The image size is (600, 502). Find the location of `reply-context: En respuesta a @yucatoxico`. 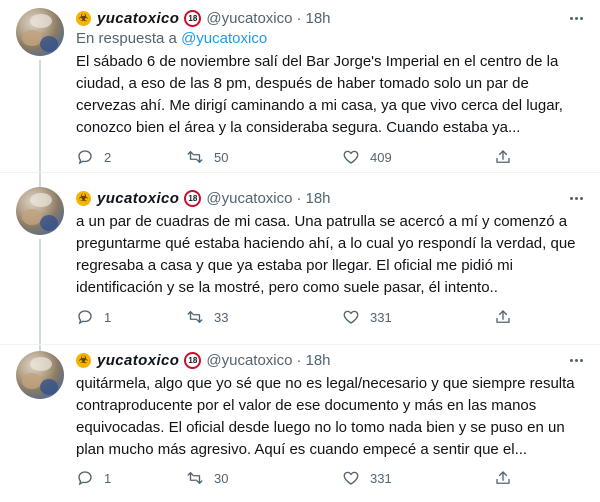

reply-context: En respuesta a @yucatoxico is located at coordinates (171, 38).